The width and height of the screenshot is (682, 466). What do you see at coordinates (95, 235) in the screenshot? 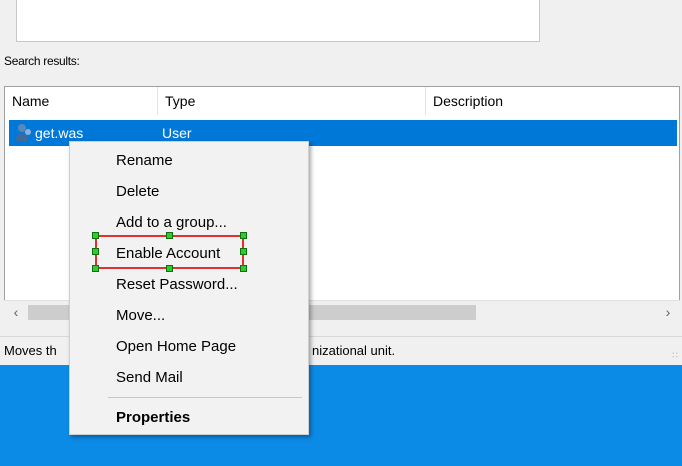
I see `handle-top-left` at bounding box center [95, 235].